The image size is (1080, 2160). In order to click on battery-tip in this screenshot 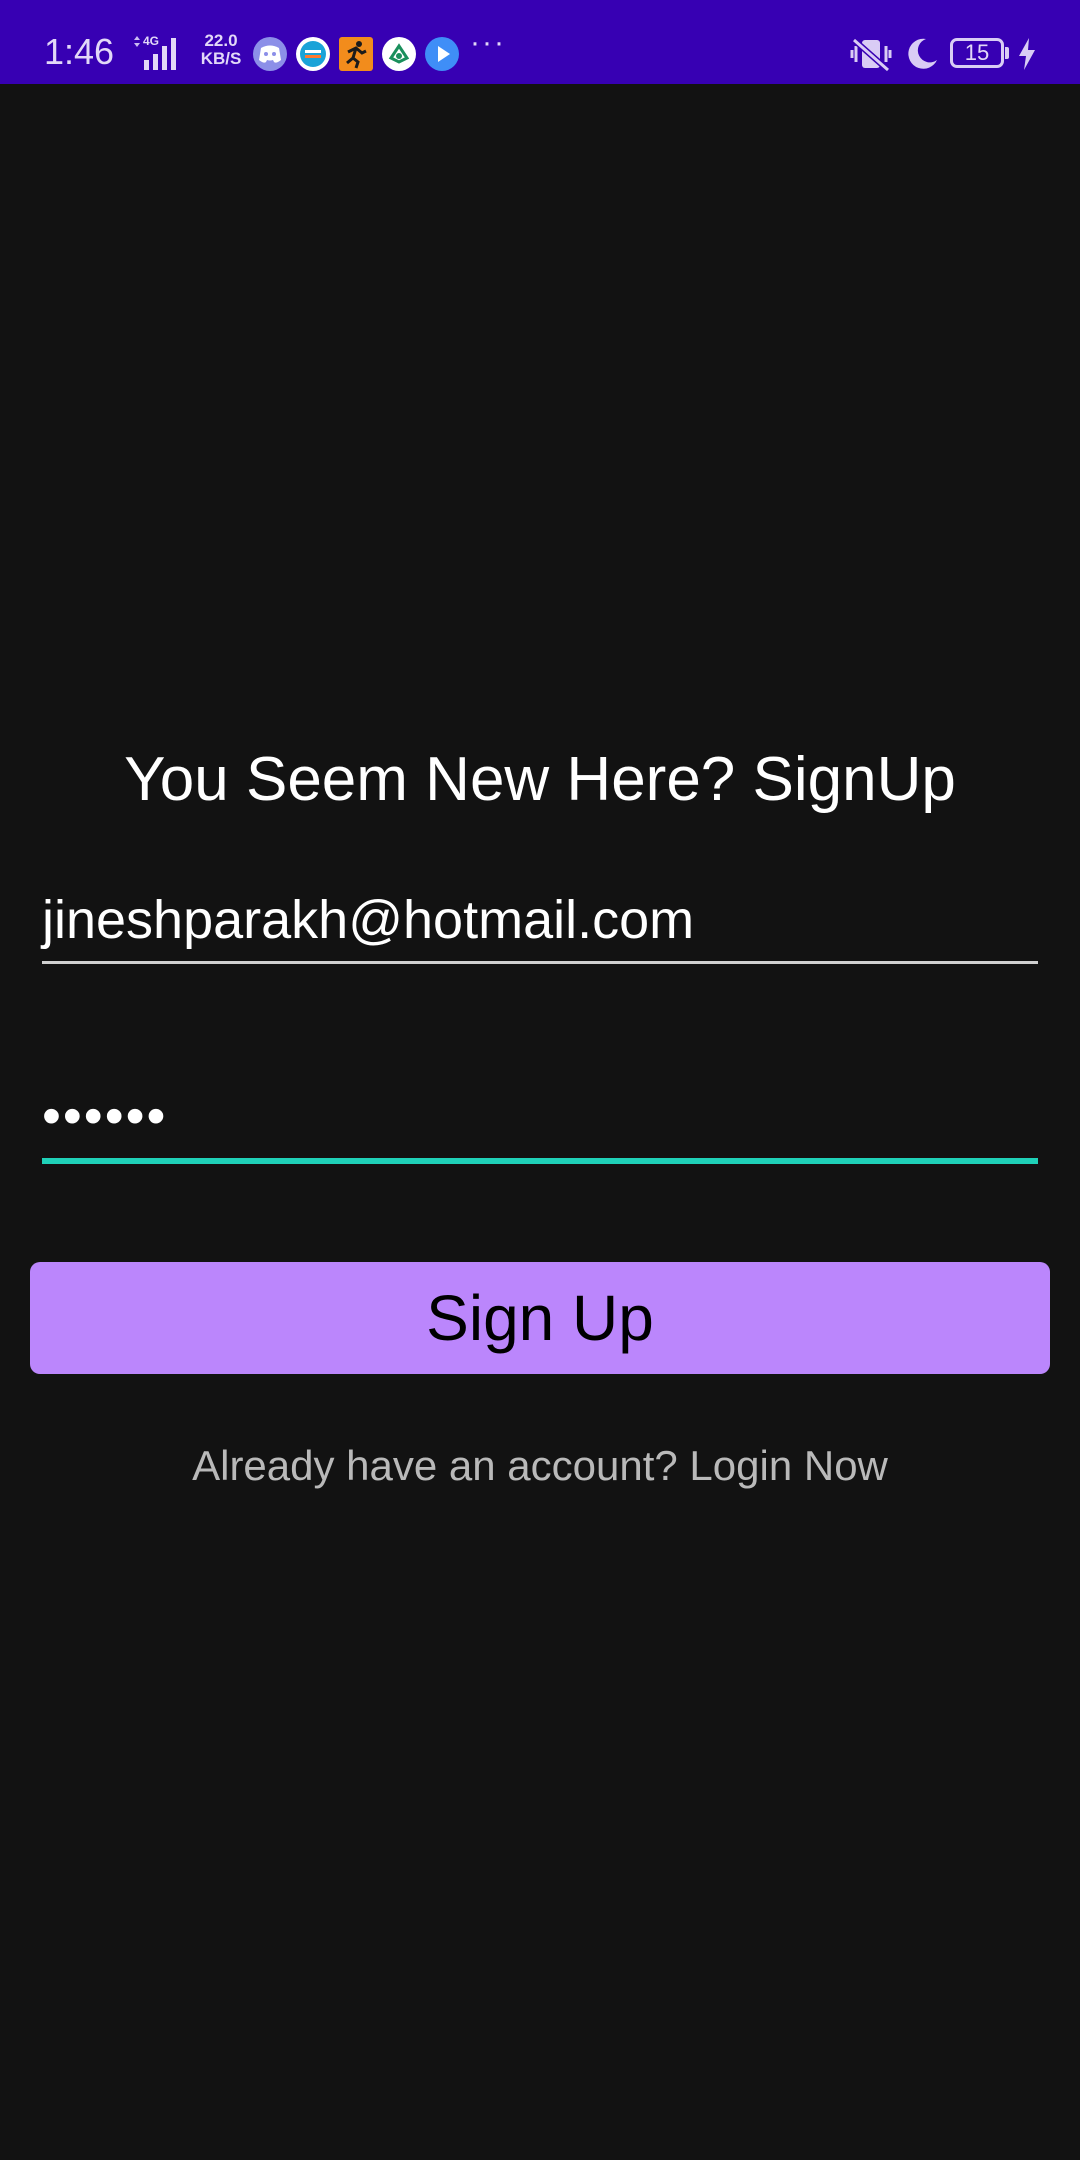, I will do `click(1007, 53)`.